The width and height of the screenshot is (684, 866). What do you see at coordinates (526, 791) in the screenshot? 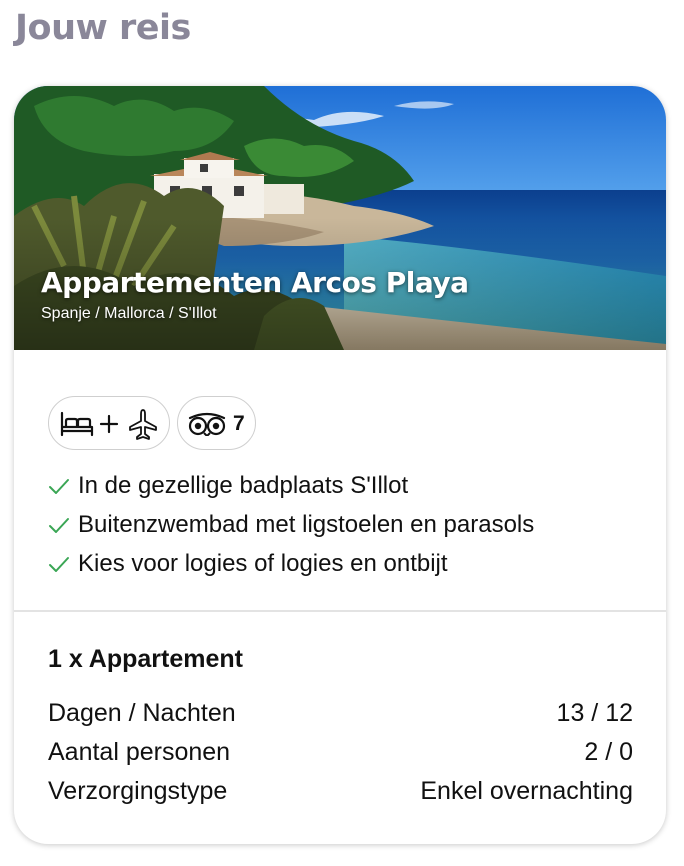
I see `detail-value: Enkel overnachting` at bounding box center [526, 791].